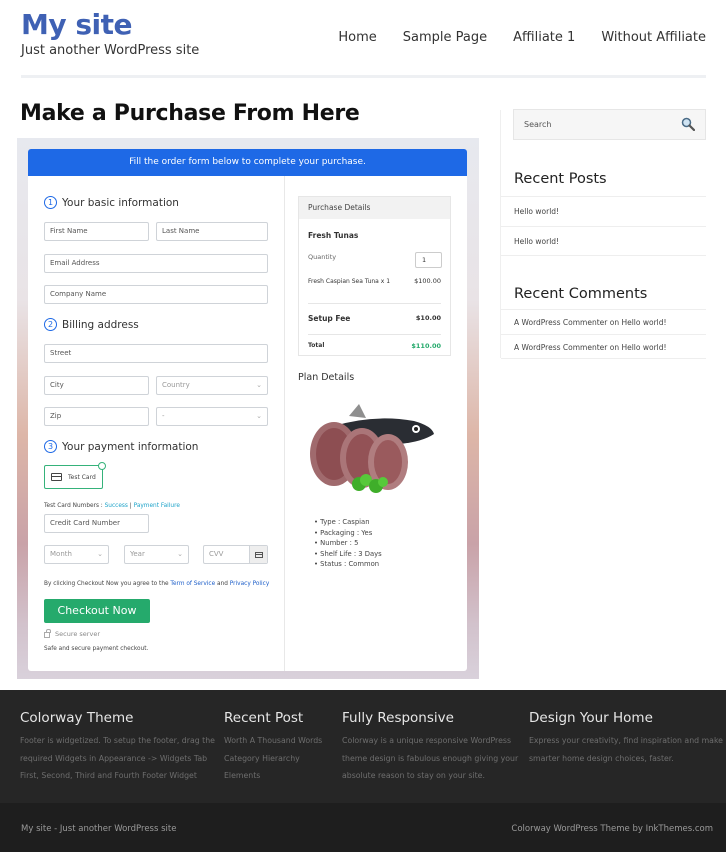 Image resolution: width=726 pixels, height=852 pixels. I want to click on footer-col-title: Recent Post, so click(264, 718).